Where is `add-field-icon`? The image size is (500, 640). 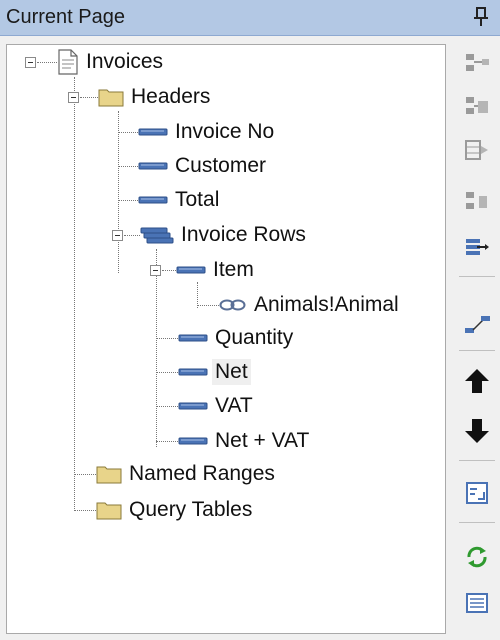
add-field-icon is located at coordinates (477, 62).